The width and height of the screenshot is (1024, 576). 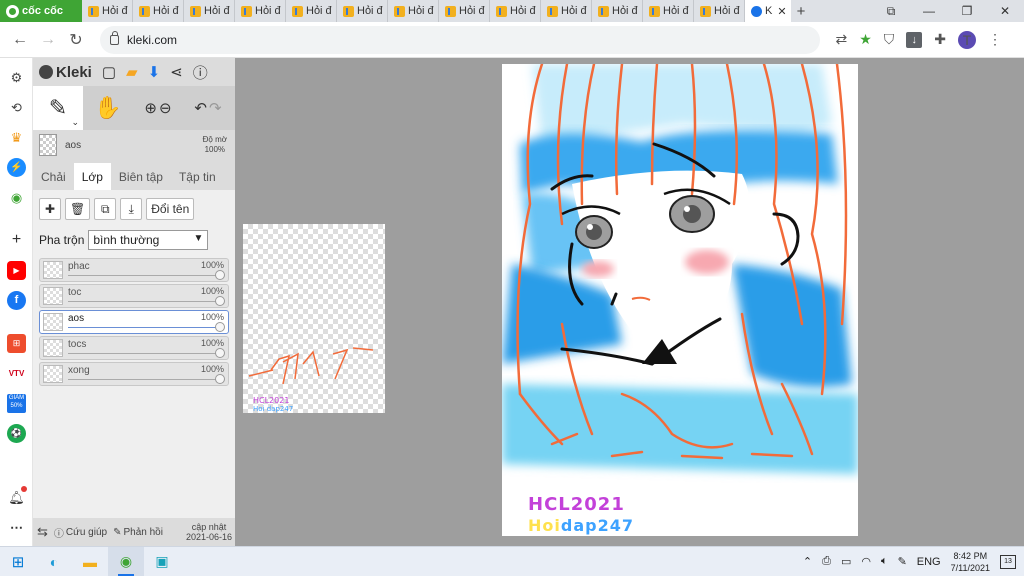 I want to click on notification-center-icon: 13, so click(x=1008, y=561).